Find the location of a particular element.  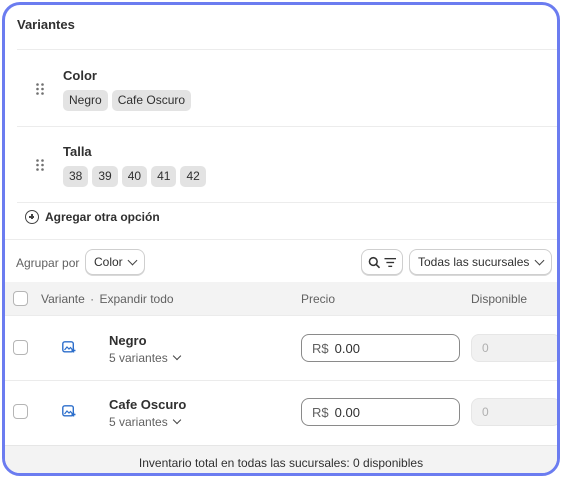

column-header-price: Precio is located at coordinates (318, 299).